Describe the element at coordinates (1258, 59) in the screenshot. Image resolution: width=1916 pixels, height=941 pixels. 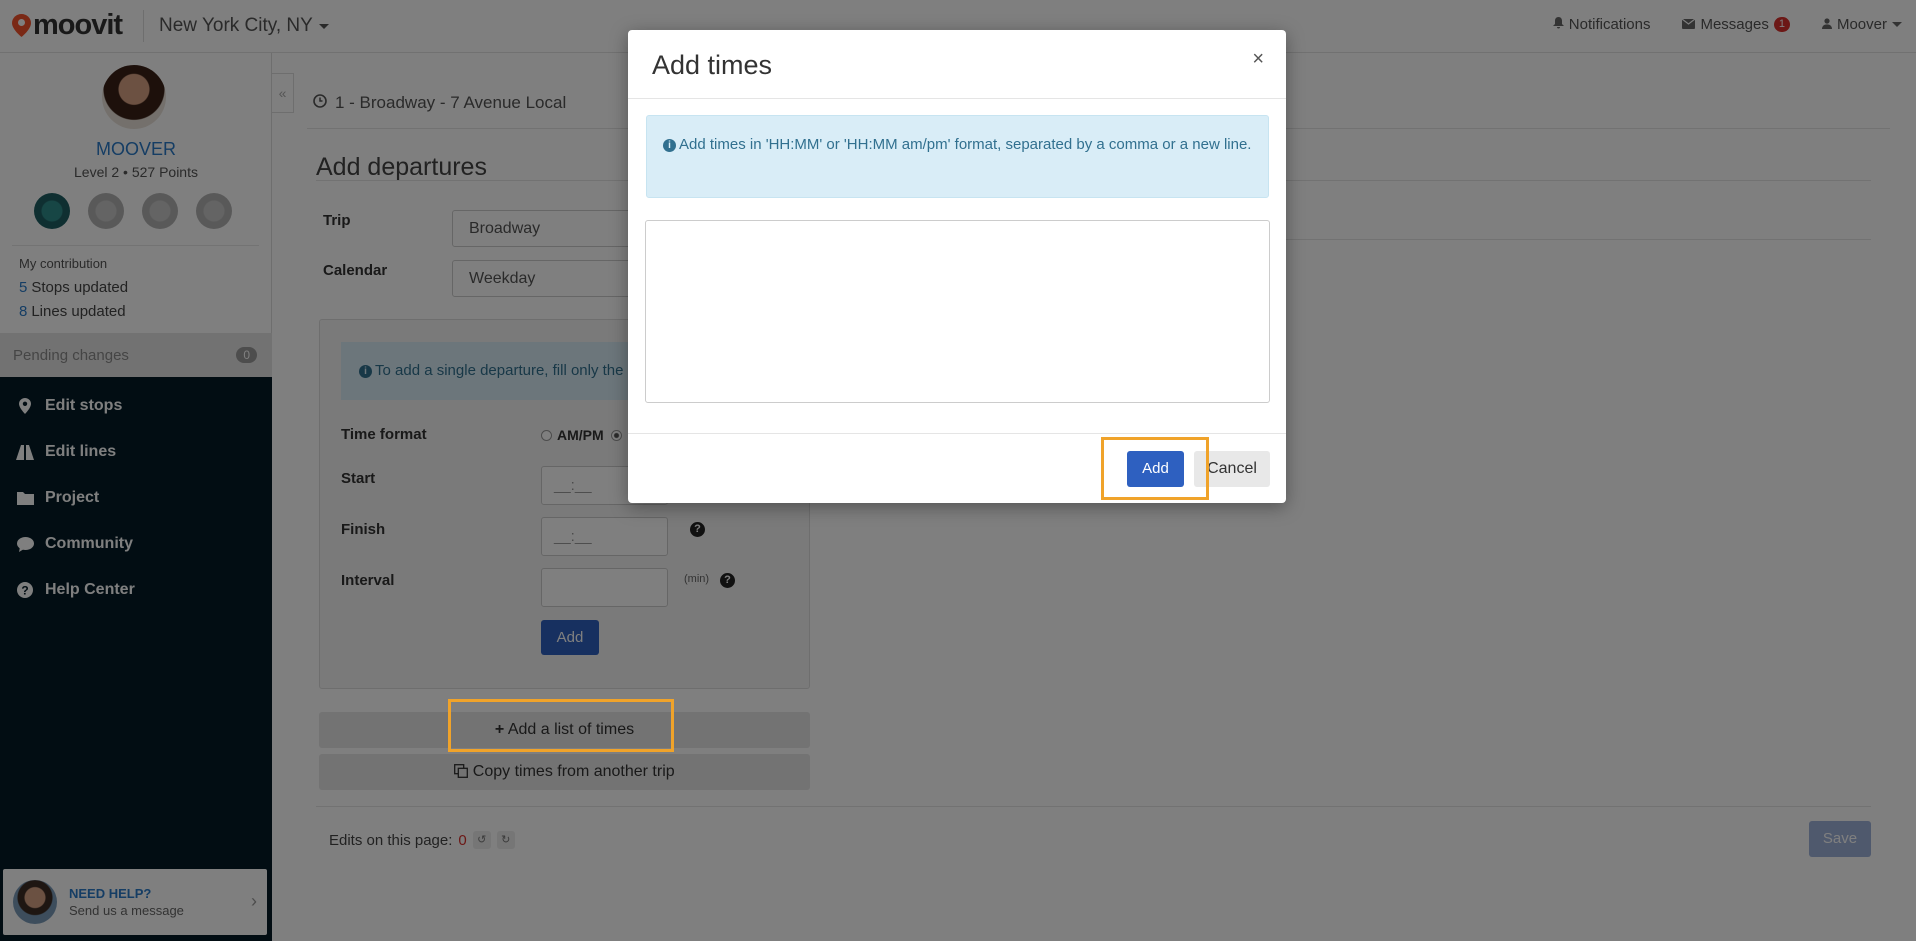
I see `close-icon: ×` at that location.